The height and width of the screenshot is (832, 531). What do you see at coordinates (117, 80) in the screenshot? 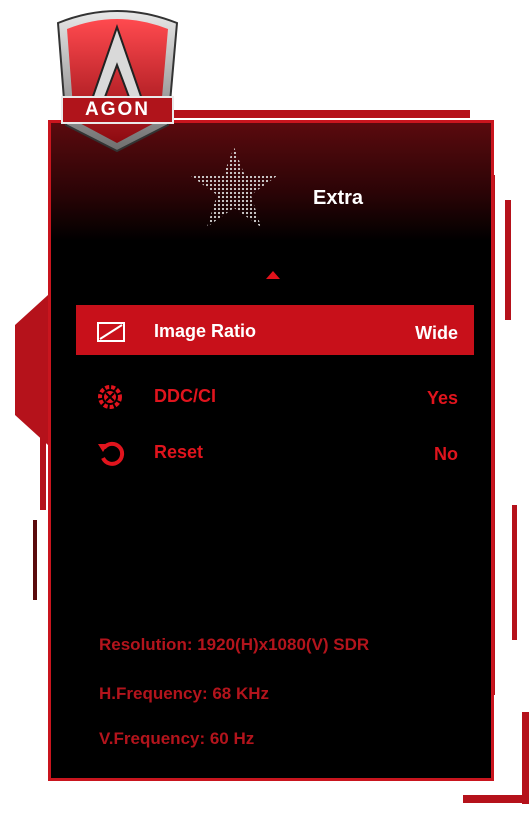
I see `agon-logo: AGON` at bounding box center [117, 80].